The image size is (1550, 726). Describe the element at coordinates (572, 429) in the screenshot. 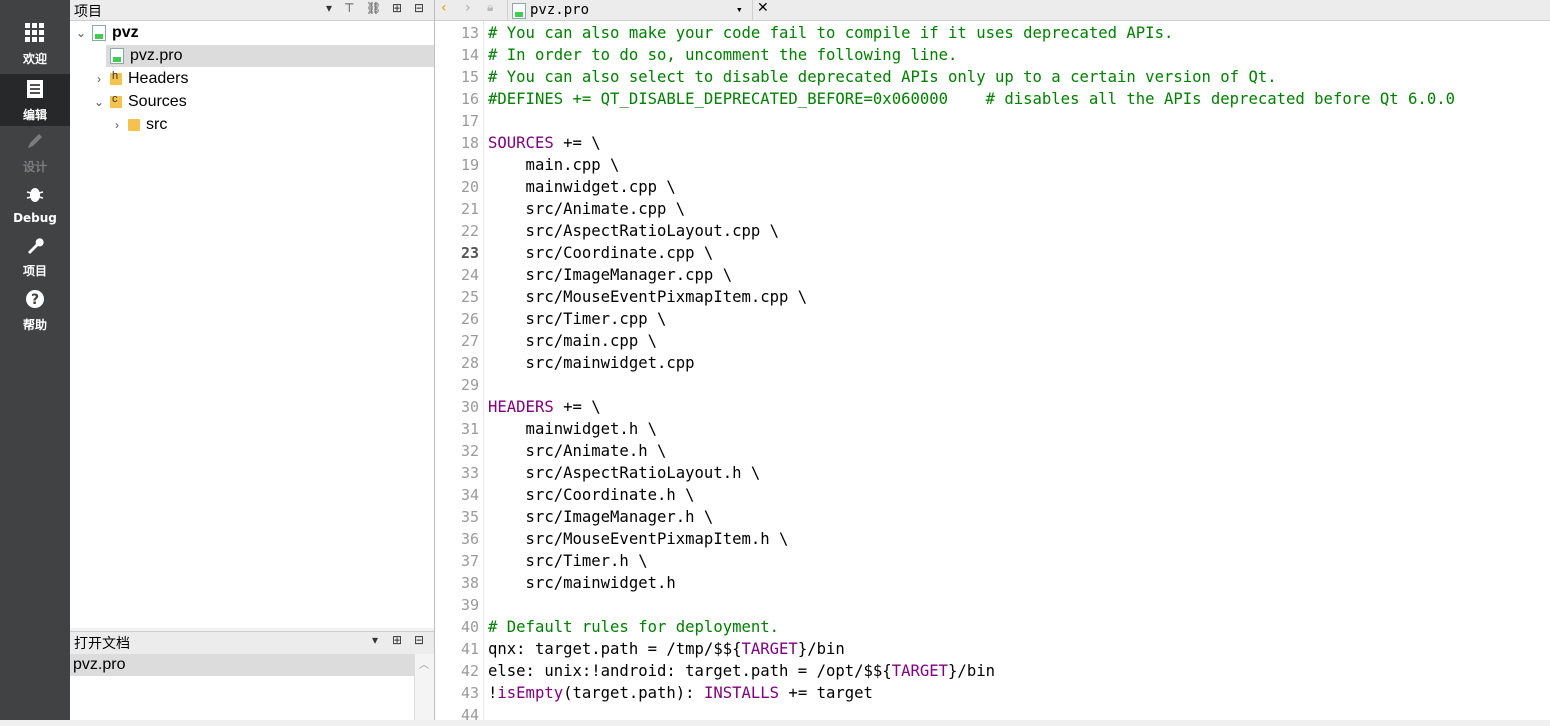

I see `code-text: mainwidget.h \` at that location.